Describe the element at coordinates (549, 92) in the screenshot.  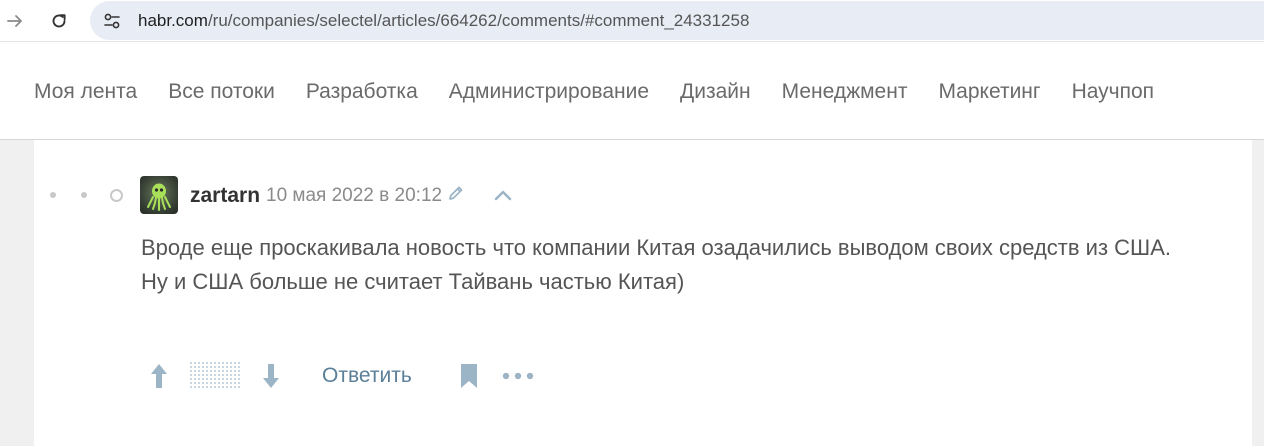
I see `flow-admin: Администрирование` at that location.